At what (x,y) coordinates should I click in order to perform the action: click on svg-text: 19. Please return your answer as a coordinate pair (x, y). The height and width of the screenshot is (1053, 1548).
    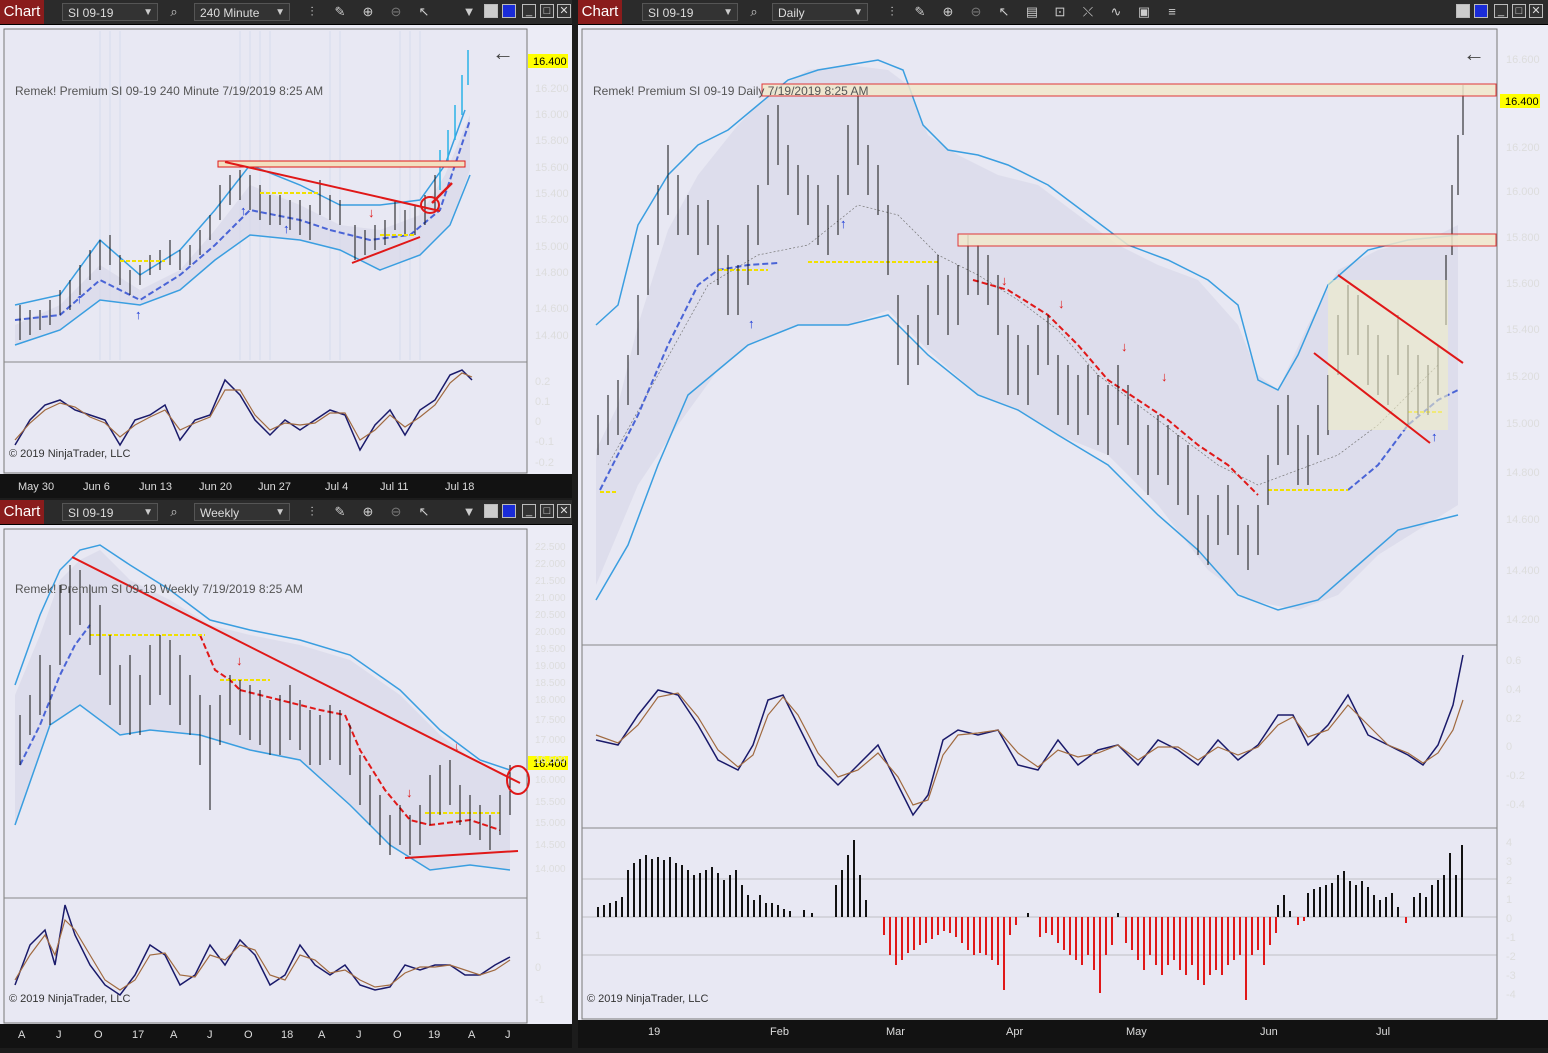
    Looking at the image, I should click on (654, 1032).